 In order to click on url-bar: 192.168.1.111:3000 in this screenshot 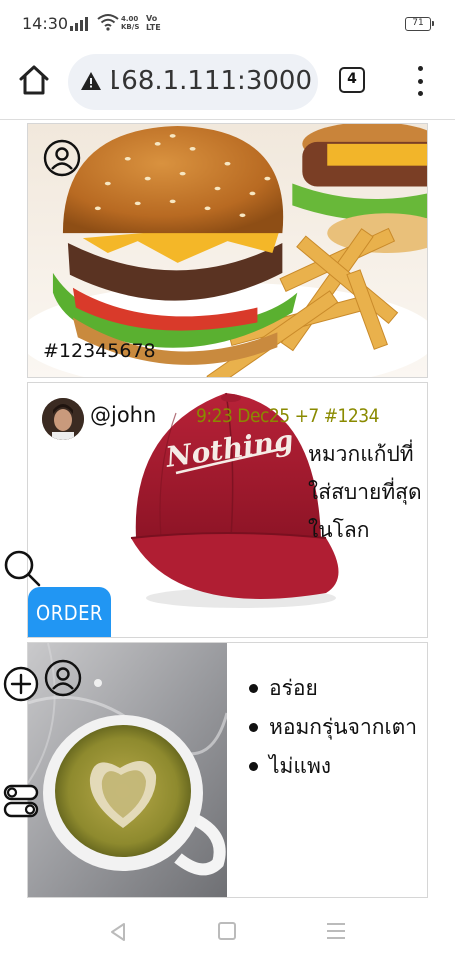, I will do `click(193, 82)`.